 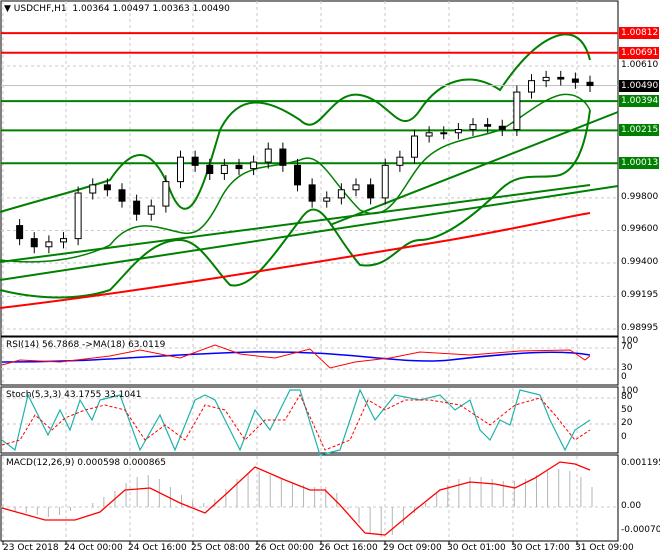 I want to click on low-value: 1.00363, so click(x=171, y=9).